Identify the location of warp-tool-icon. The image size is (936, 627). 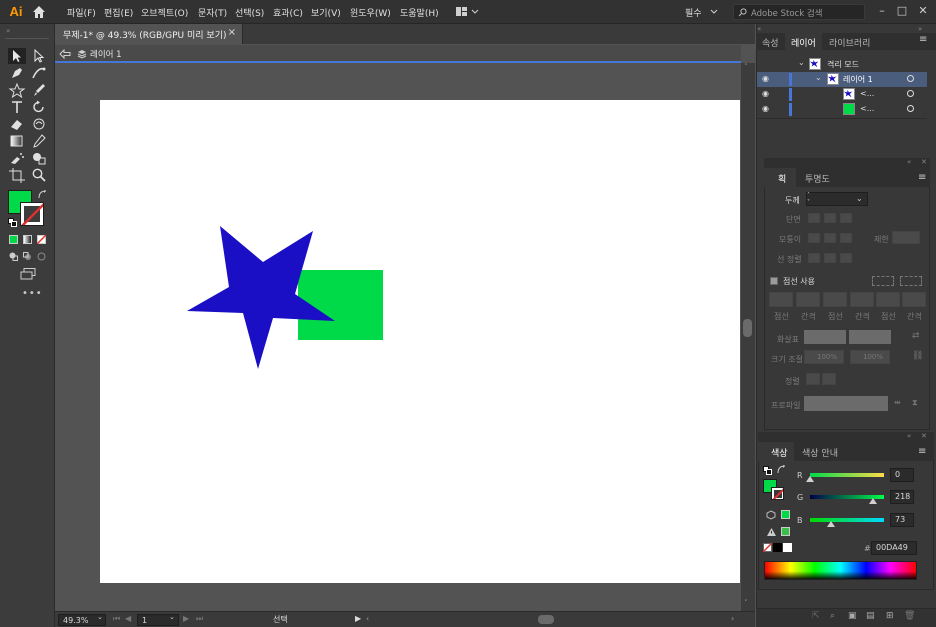
(39, 124).